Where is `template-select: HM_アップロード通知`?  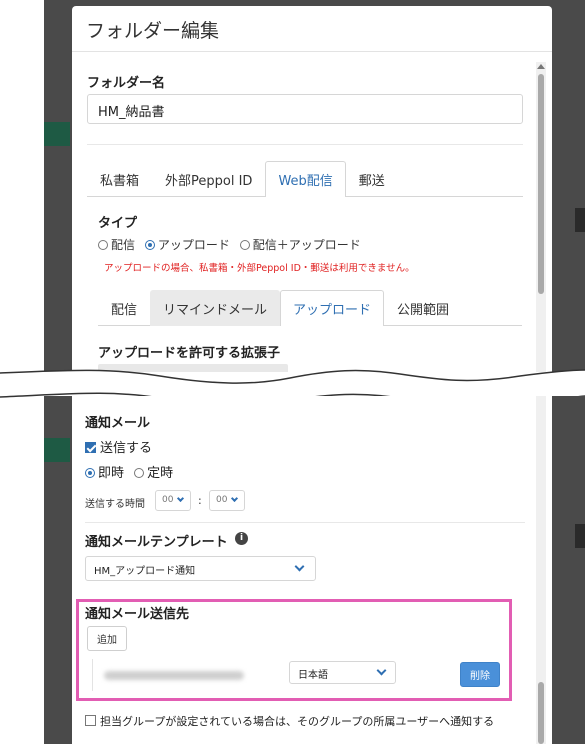 template-select: HM_アップロード通知 is located at coordinates (200, 568).